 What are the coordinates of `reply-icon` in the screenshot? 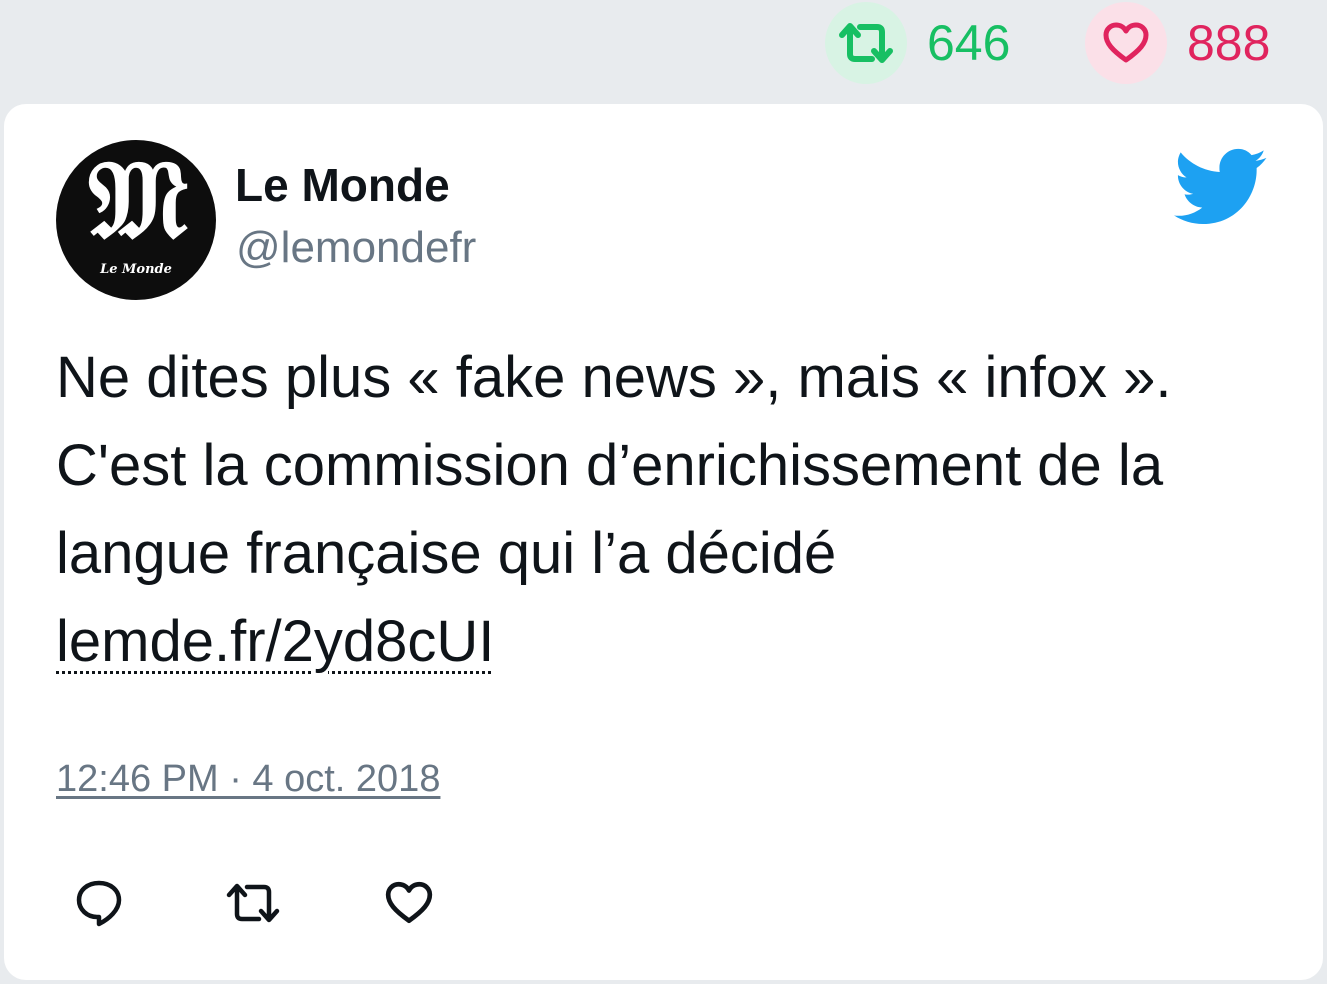 It's located at (99, 903).